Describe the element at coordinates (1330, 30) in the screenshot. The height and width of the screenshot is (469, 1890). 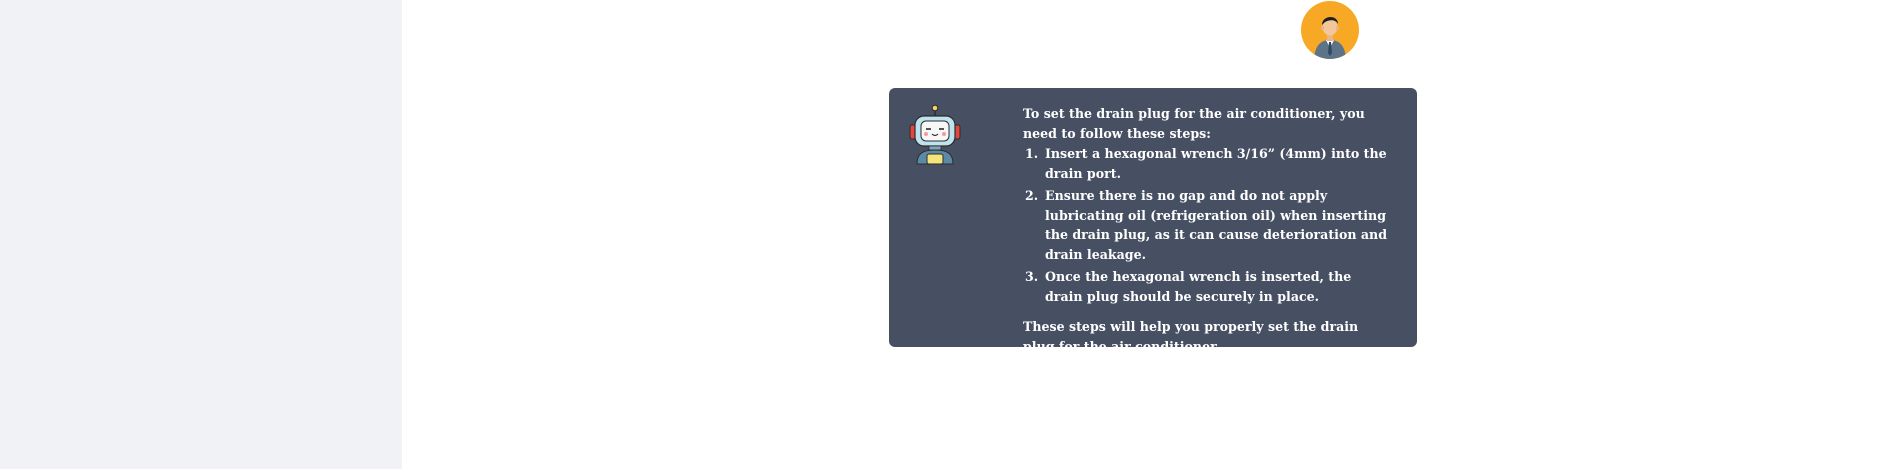
I see `user-avatar-icon` at that location.